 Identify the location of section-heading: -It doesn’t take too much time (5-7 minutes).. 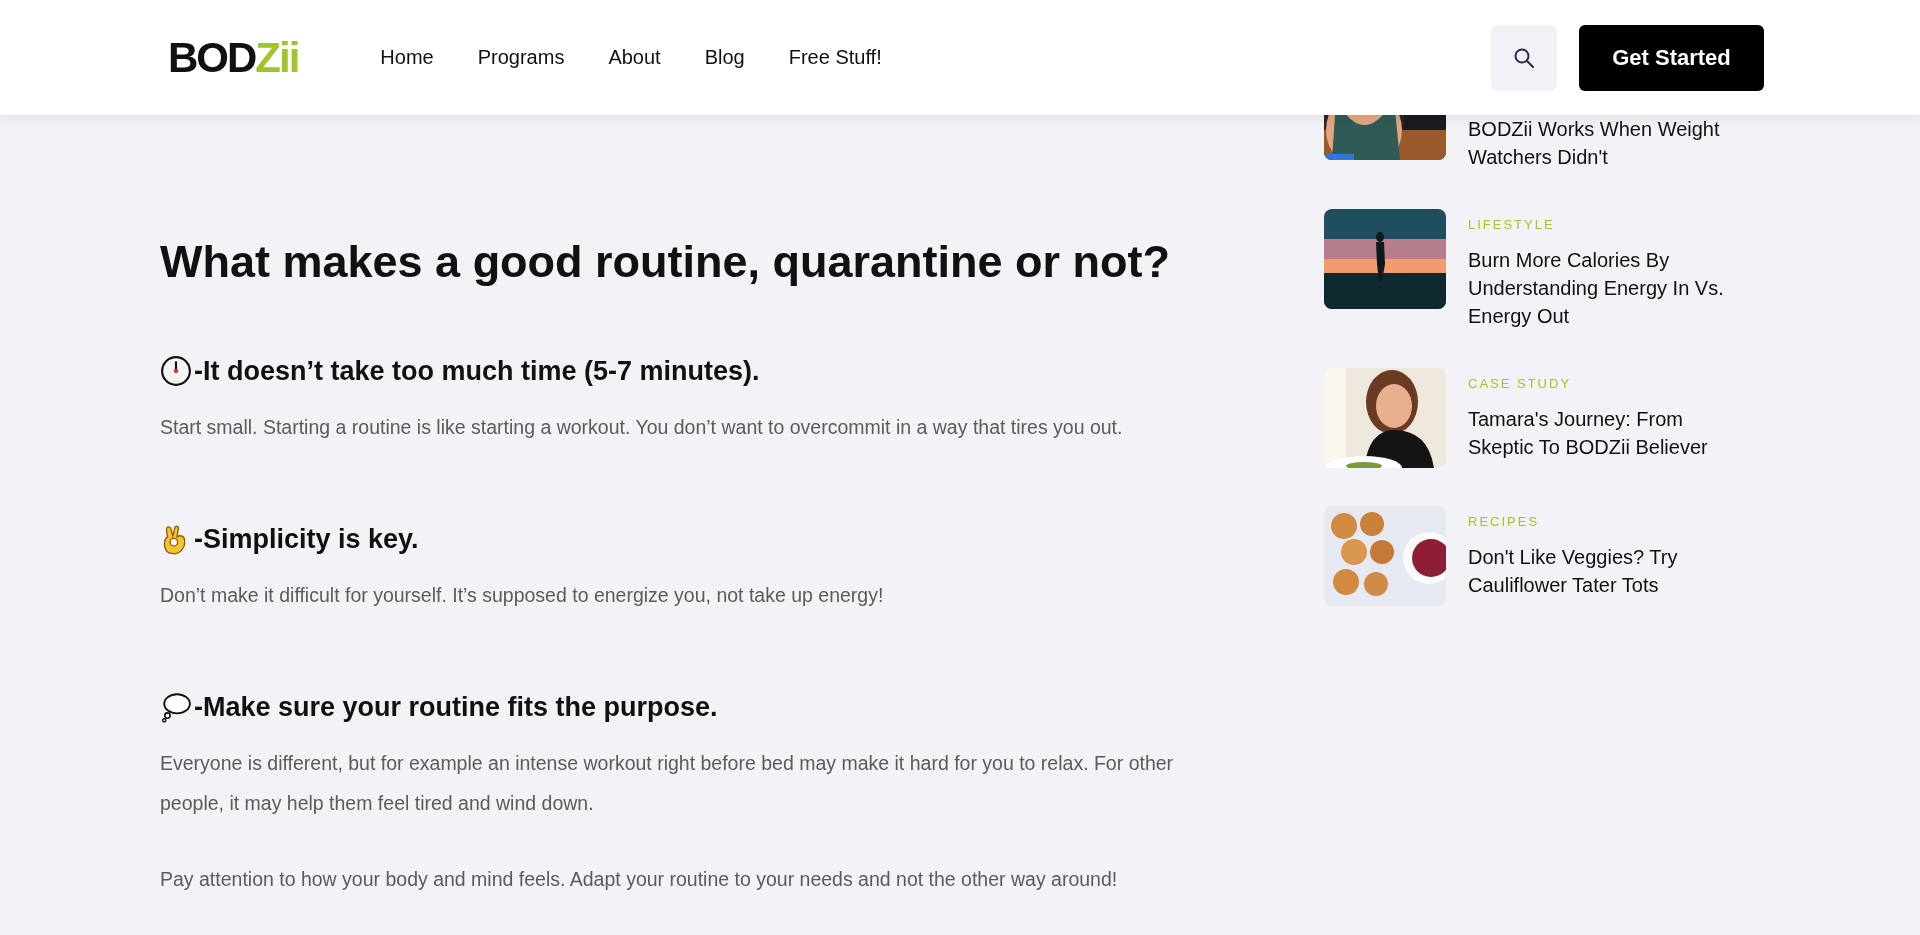
(477, 371).